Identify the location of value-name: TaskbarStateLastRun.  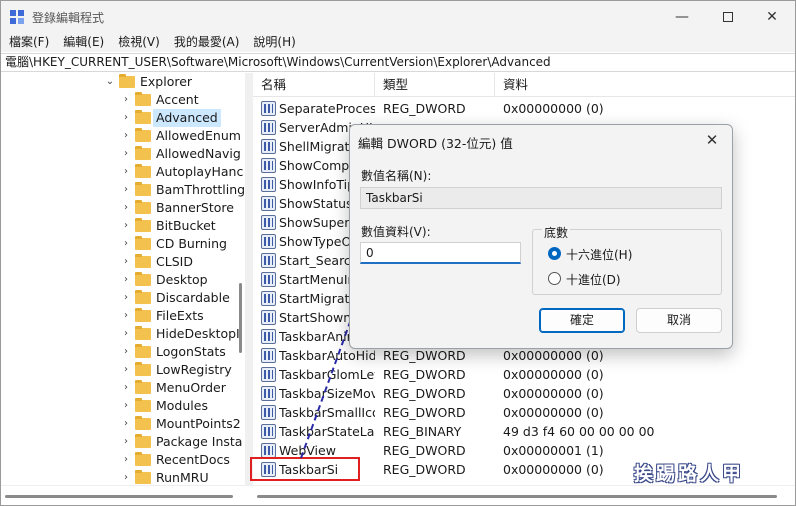
(327, 431).